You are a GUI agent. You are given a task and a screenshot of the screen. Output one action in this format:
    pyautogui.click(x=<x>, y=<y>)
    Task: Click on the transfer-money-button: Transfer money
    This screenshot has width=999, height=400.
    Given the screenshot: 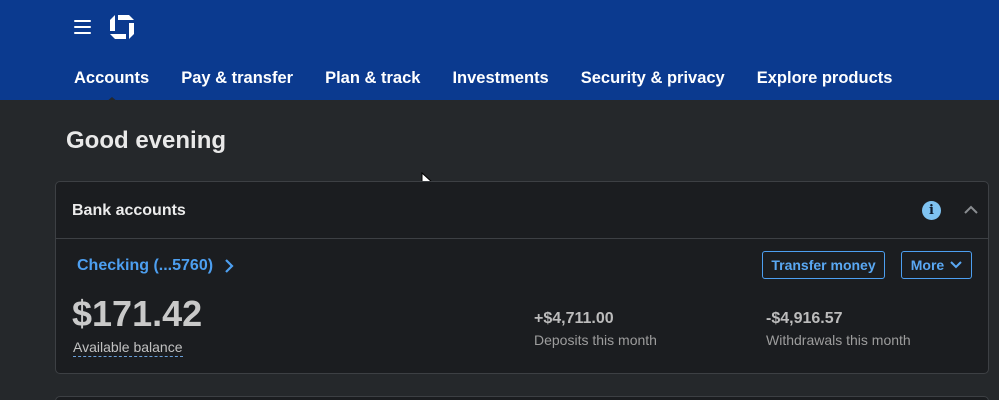 What is the action you would take?
    pyautogui.click(x=823, y=265)
    